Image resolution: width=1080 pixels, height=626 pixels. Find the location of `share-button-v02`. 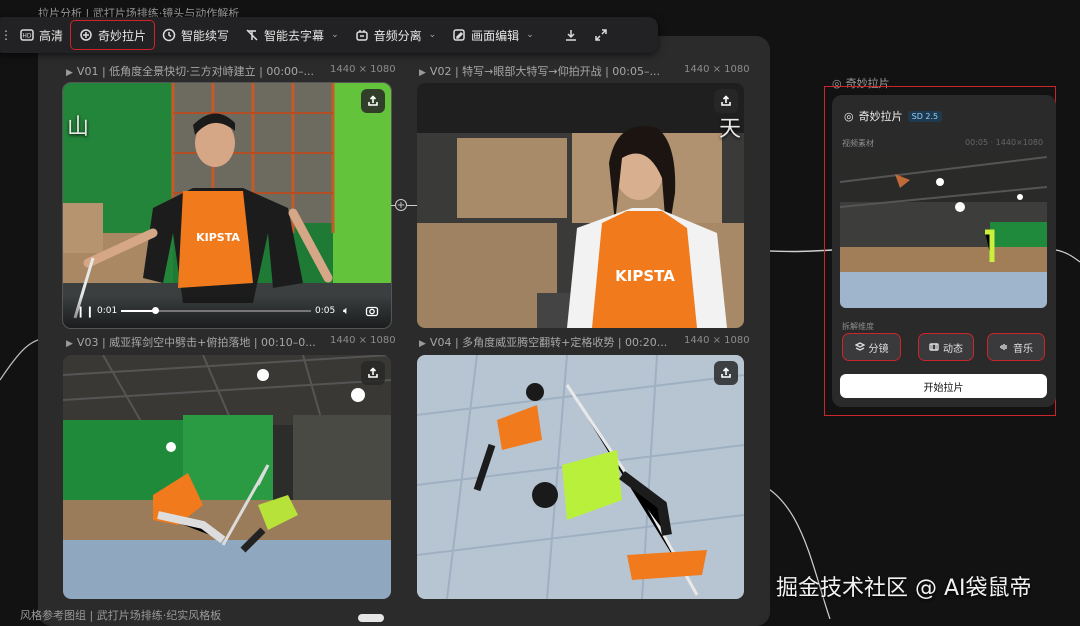

share-button-v02 is located at coordinates (726, 101).